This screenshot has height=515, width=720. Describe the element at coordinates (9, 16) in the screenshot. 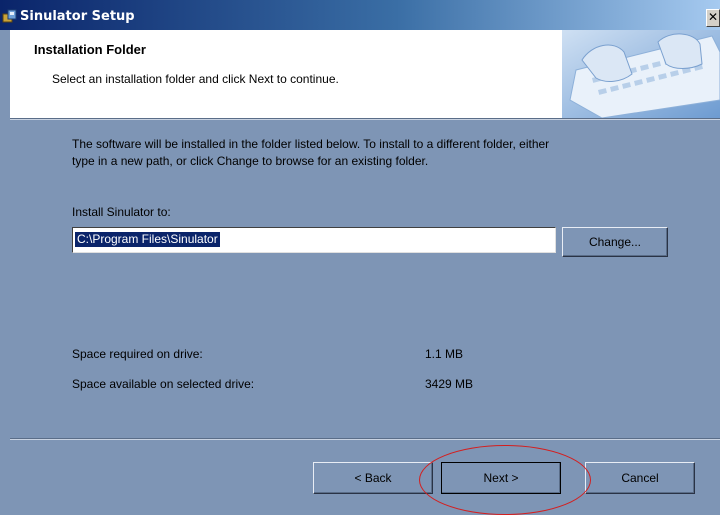

I see `setup-icon` at that location.